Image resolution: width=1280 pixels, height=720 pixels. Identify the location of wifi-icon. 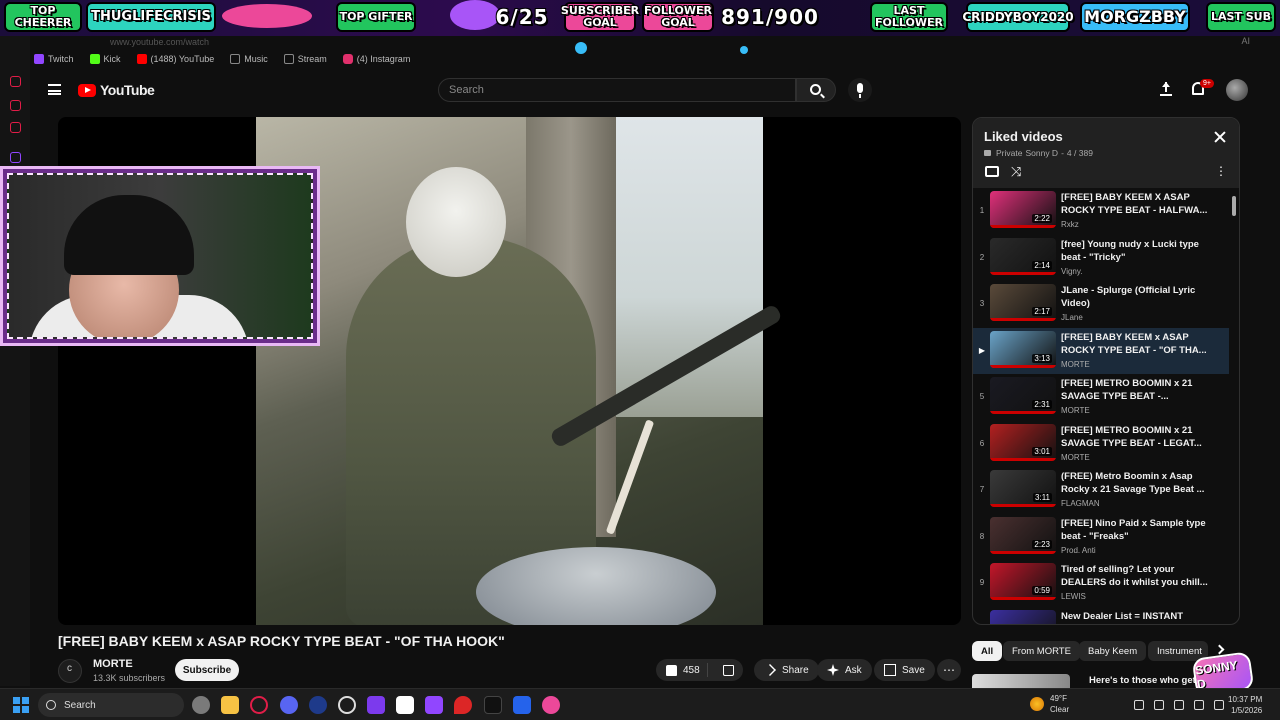
(1179, 705).